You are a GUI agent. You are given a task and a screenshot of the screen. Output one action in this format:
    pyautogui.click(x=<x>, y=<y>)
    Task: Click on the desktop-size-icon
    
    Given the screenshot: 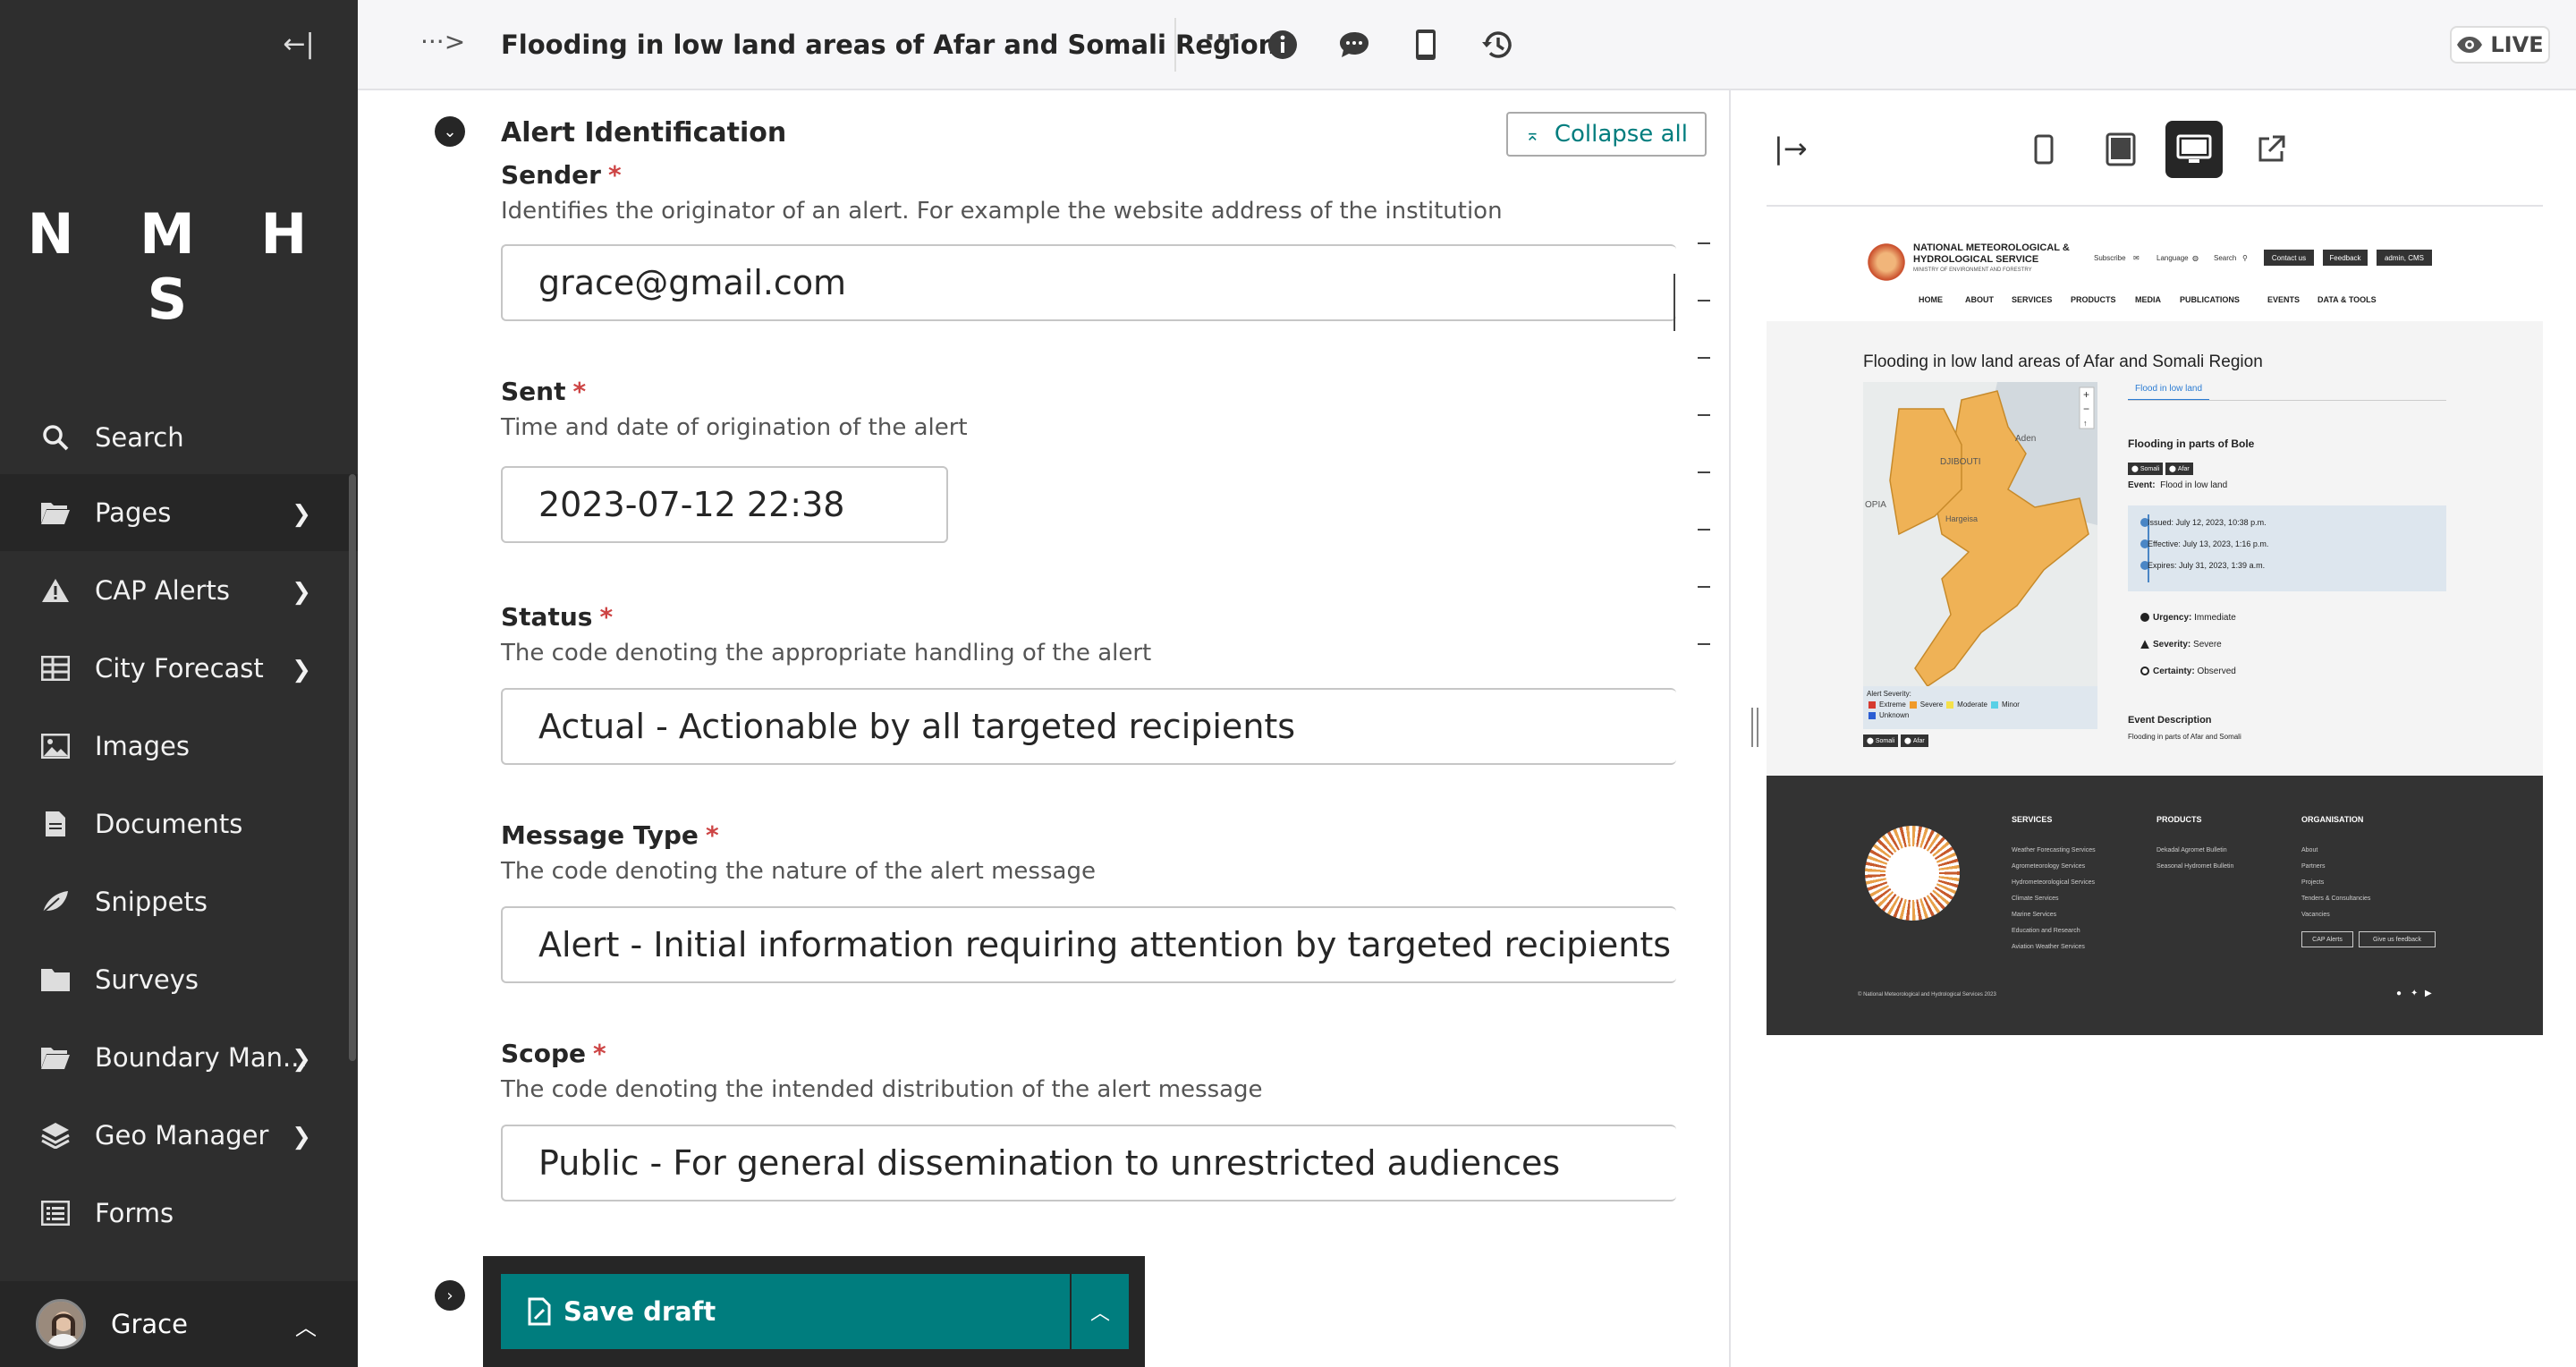 What is the action you would take?
    pyautogui.click(x=2194, y=149)
    